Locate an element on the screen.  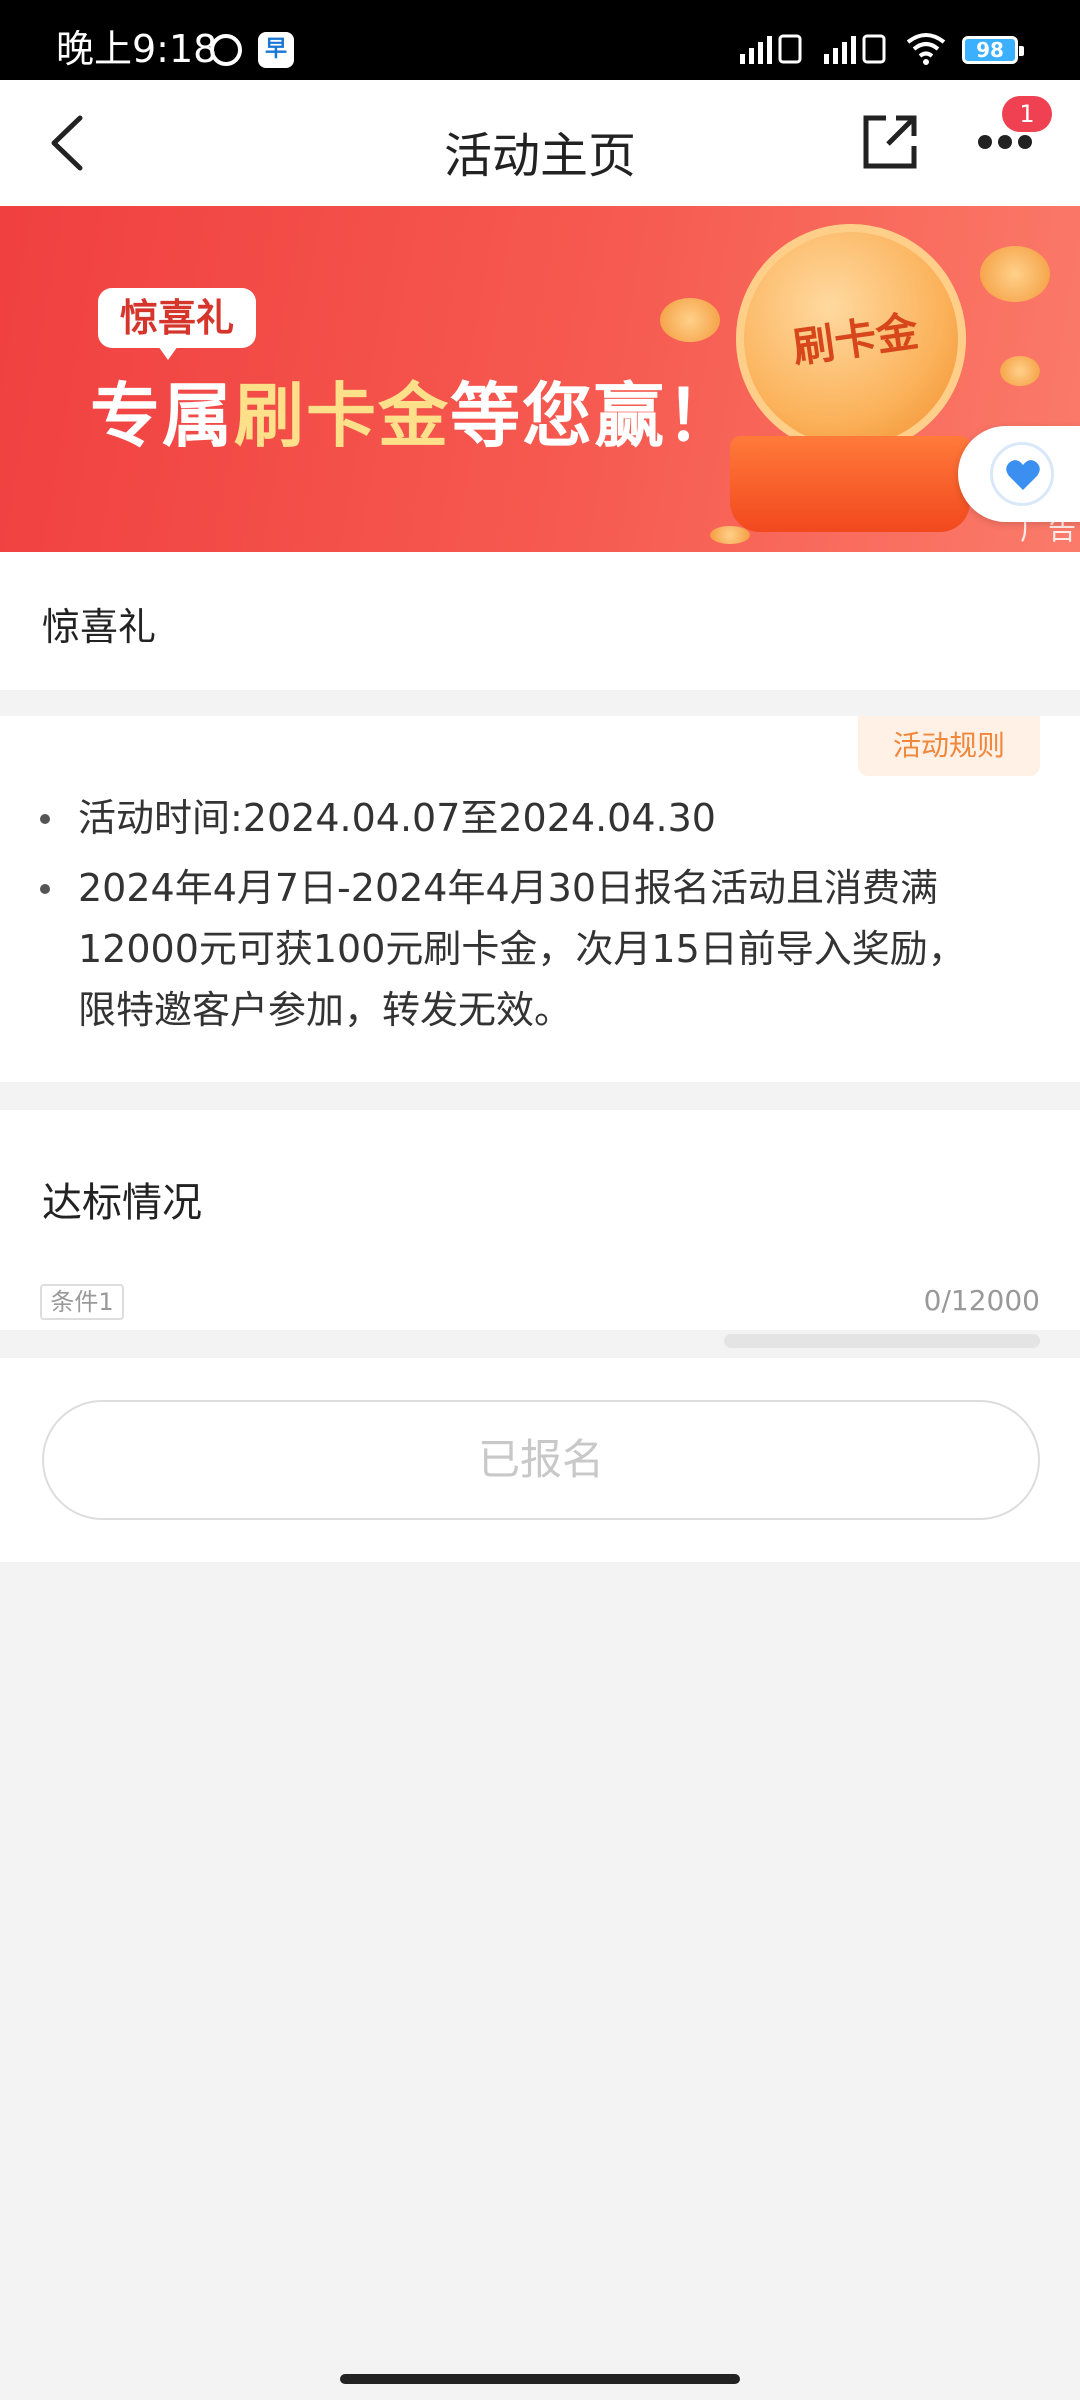
heart-icon is located at coordinates (1023, 475).